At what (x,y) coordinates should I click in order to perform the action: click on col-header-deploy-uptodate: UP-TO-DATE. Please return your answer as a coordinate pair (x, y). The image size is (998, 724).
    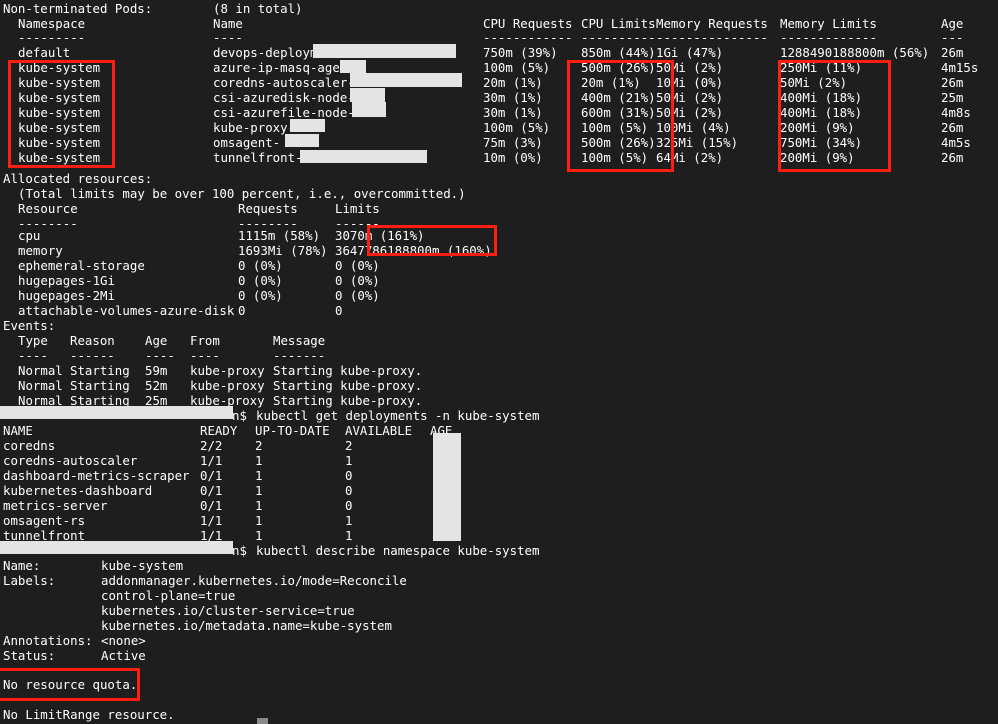
    Looking at the image, I should click on (292, 430).